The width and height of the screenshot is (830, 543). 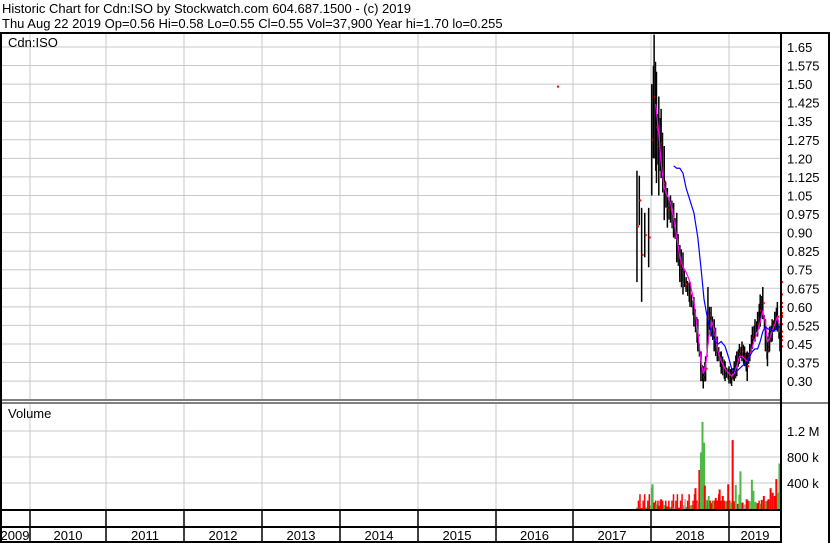 I want to click on year-label: 2010, so click(x=68, y=535).